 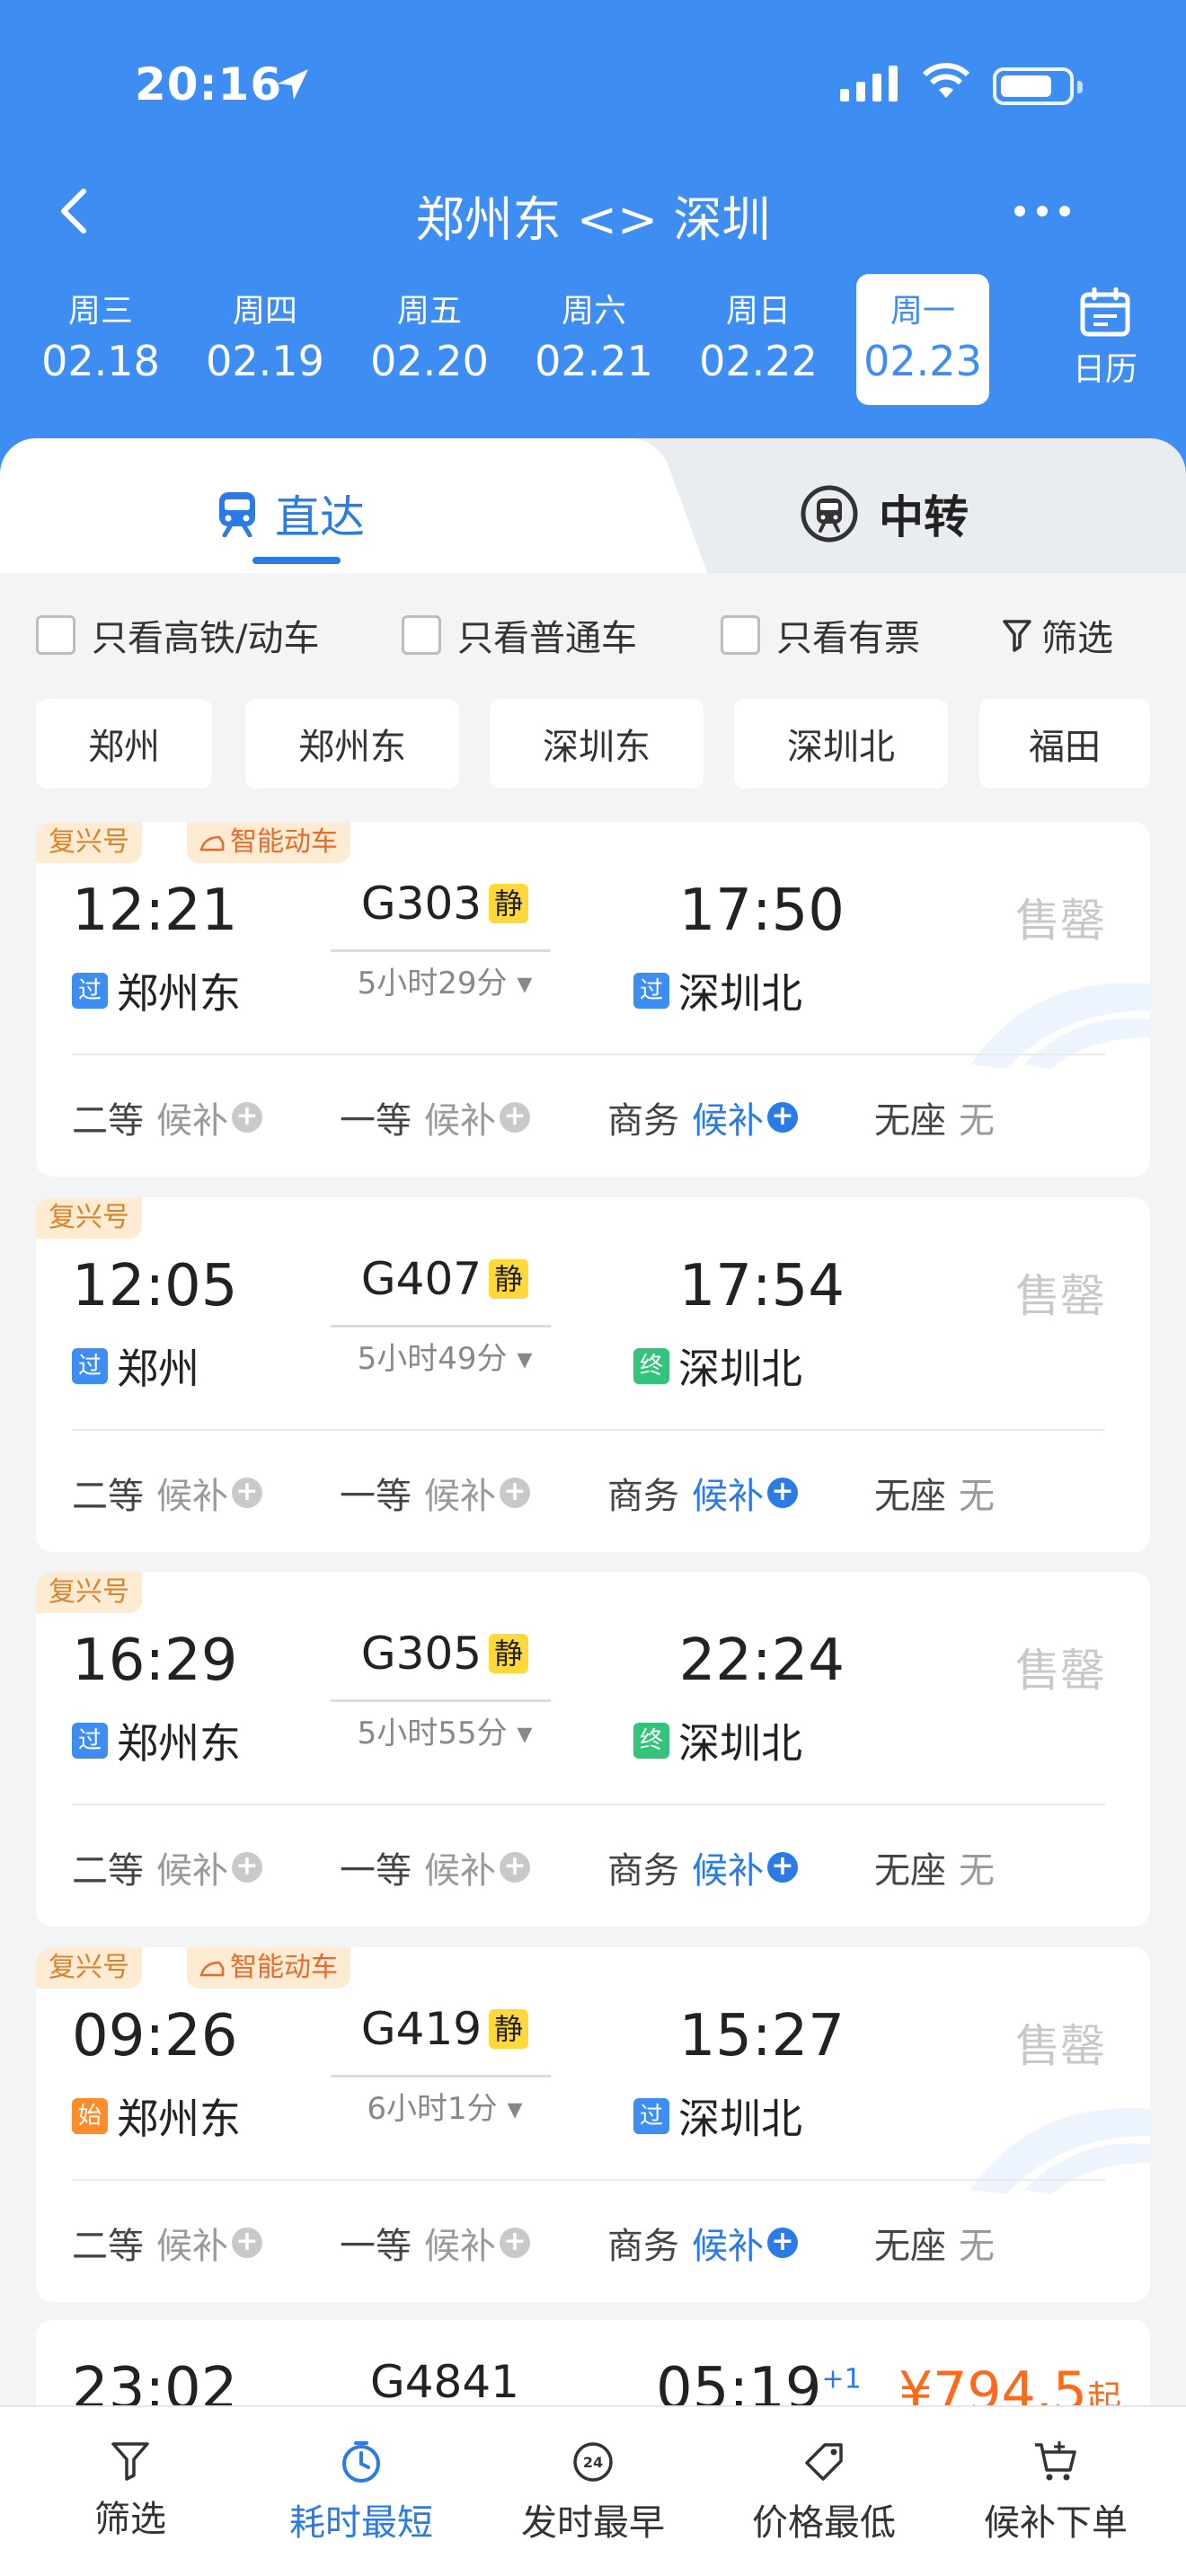 What do you see at coordinates (432, 983) in the screenshot?
I see `duration-label: 5小时29分` at bounding box center [432, 983].